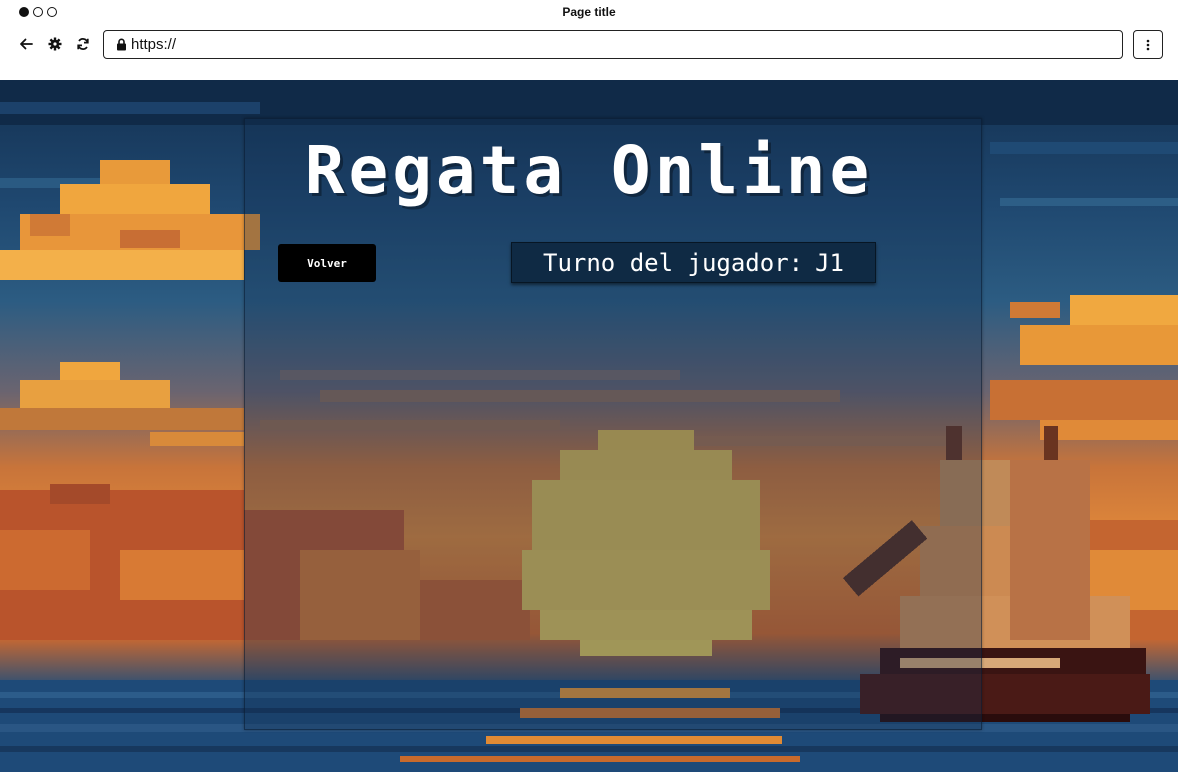 The image size is (1178, 772). I want to click on browser-menu-button, so click(1148, 44).